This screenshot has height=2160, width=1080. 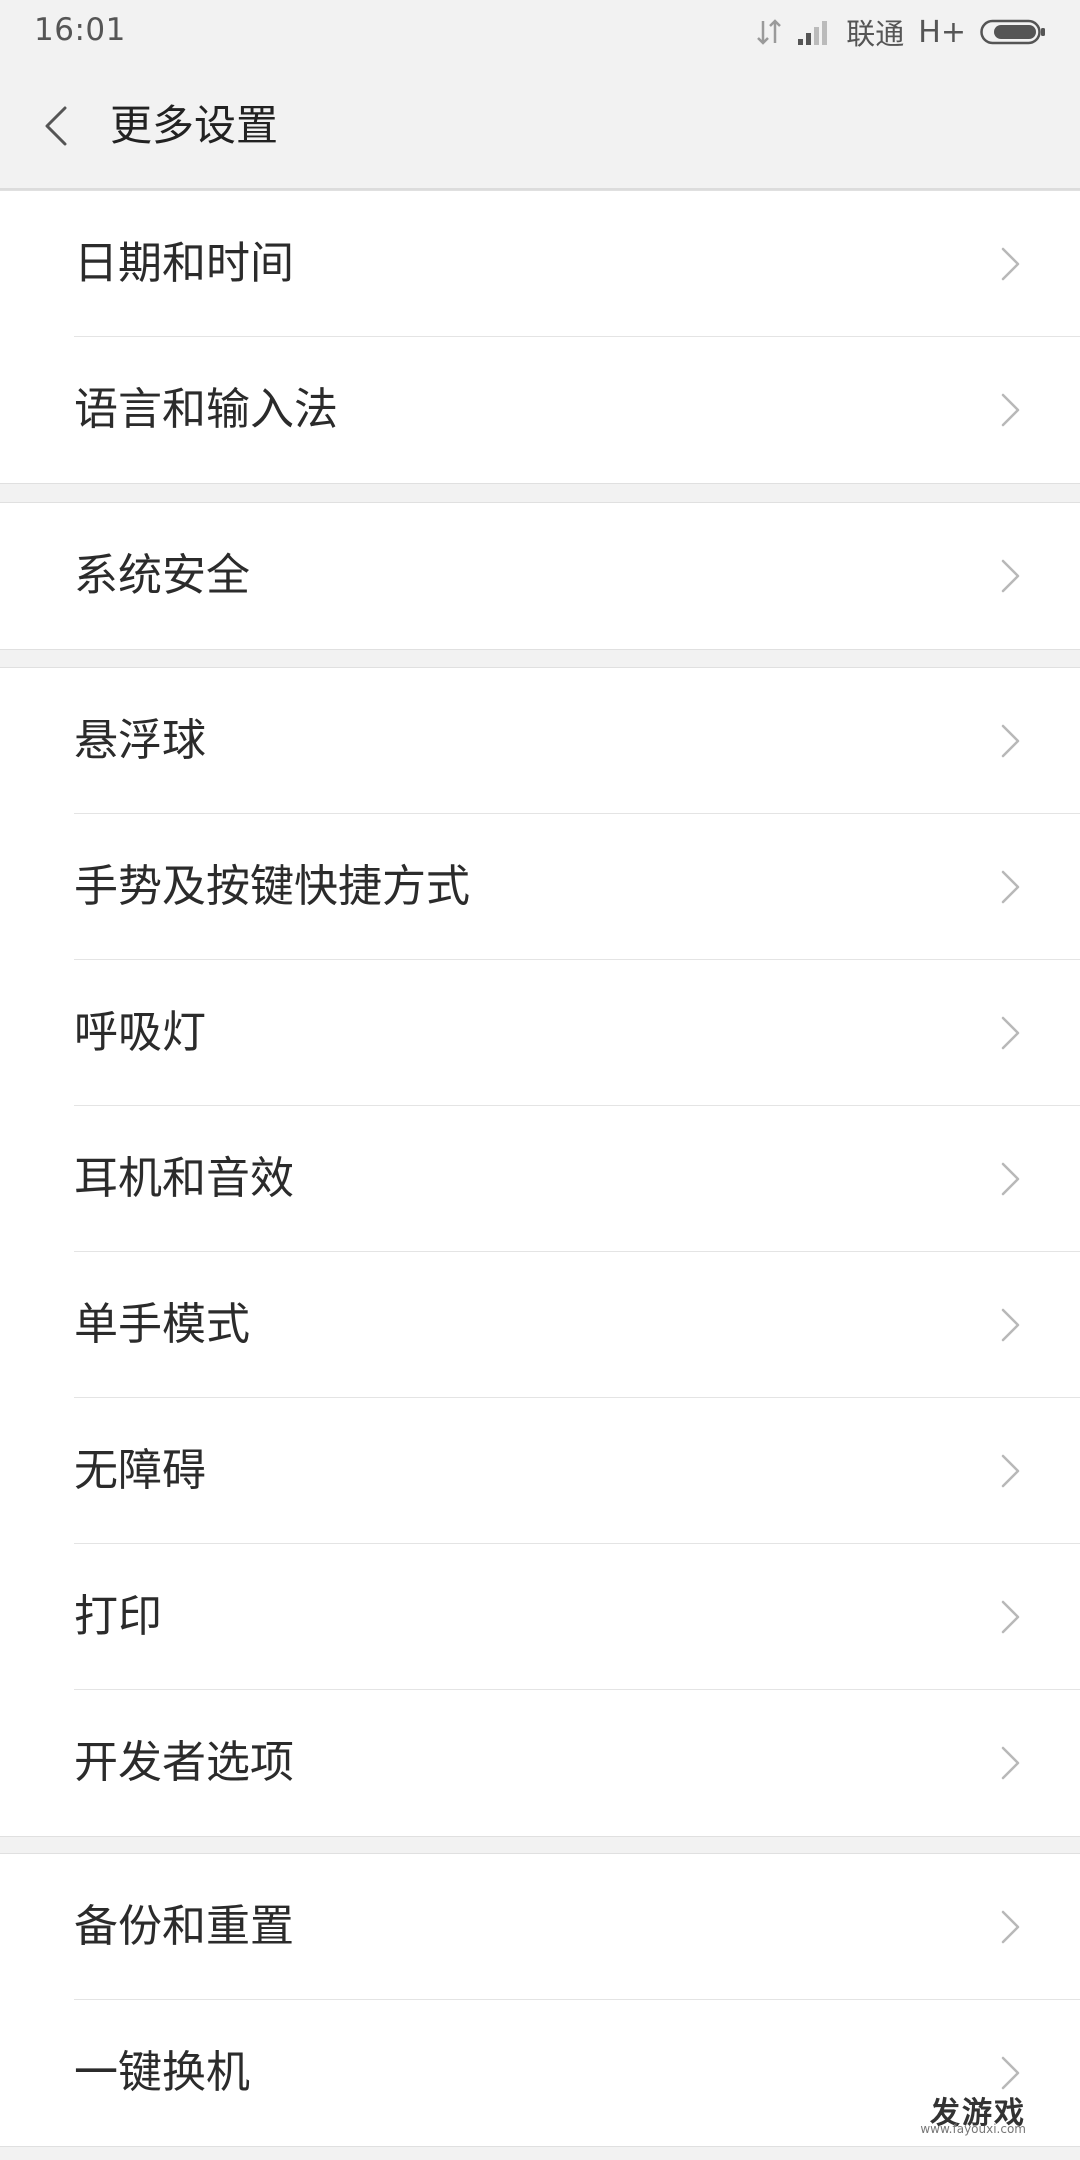 I want to click on settings-item-label: 系统安全, so click(x=162, y=575).